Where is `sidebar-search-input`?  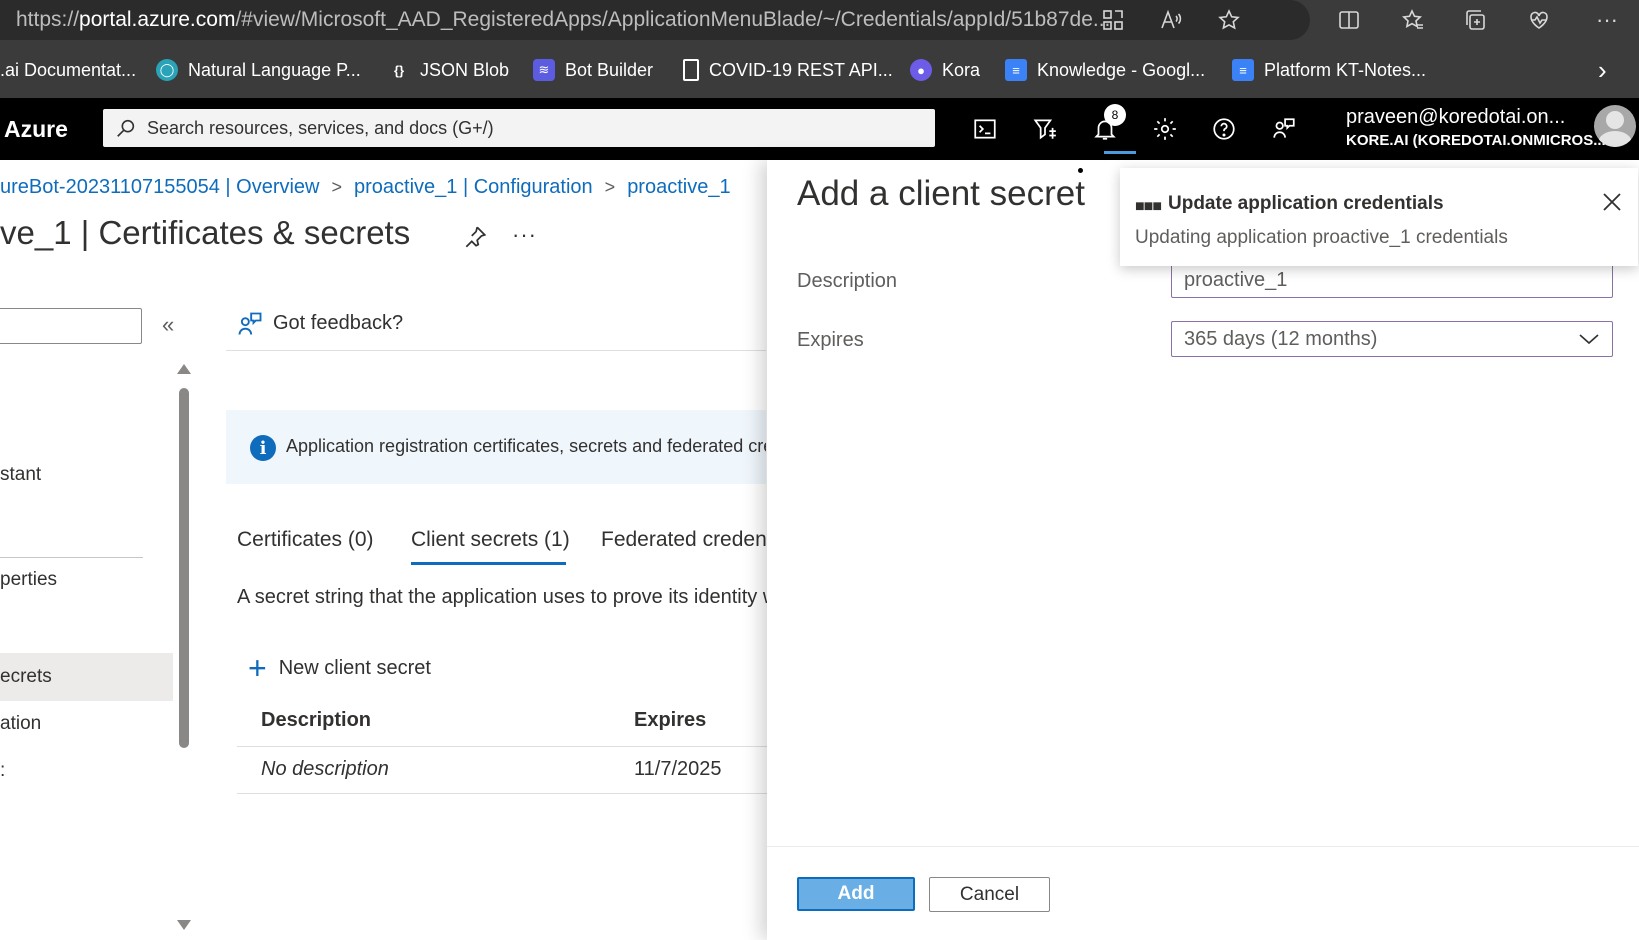 sidebar-search-input is located at coordinates (71, 326).